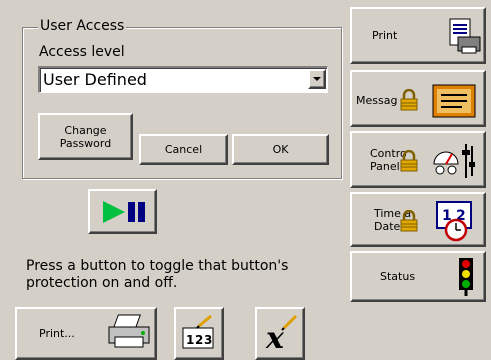 The width and height of the screenshot is (491, 360). Describe the element at coordinates (129, 331) in the screenshot. I see `printer-icon` at that location.